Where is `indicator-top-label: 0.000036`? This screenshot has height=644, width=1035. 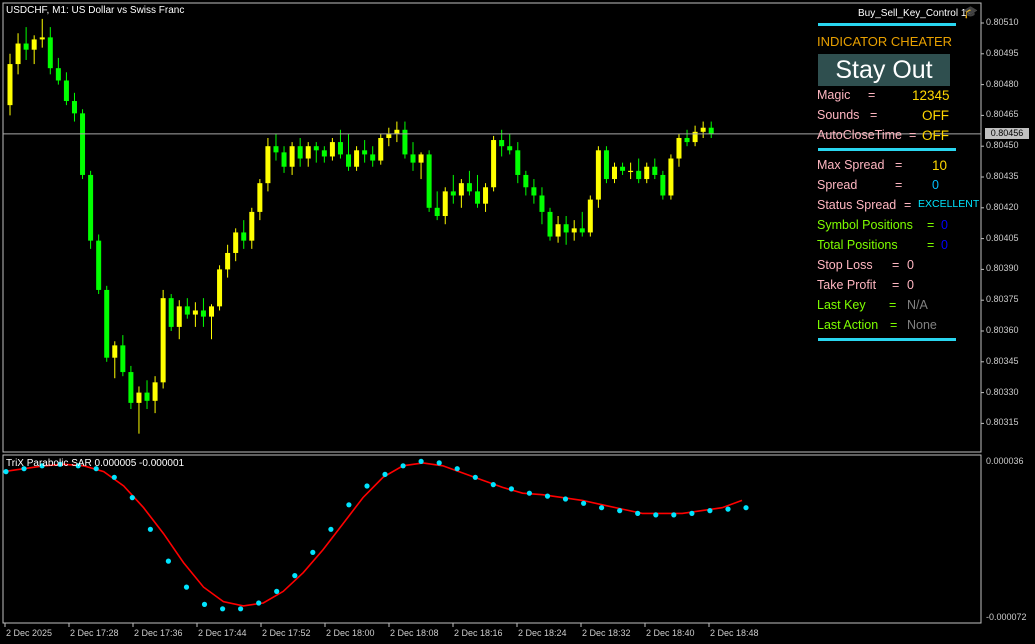
indicator-top-label: 0.000036 is located at coordinates (1005, 461).